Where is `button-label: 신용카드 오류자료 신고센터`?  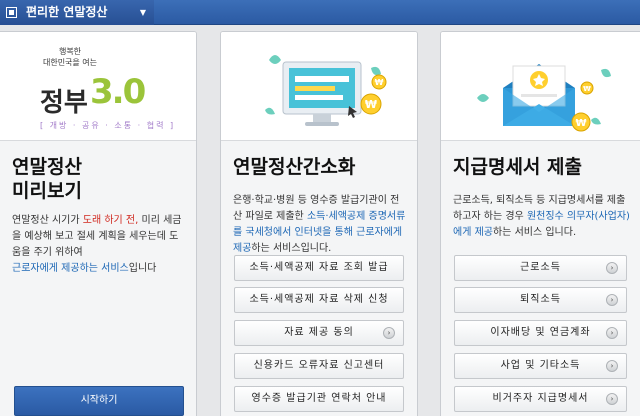
button-label: 신용카드 오류자료 신고센터 is located at coordinates (319, 365).